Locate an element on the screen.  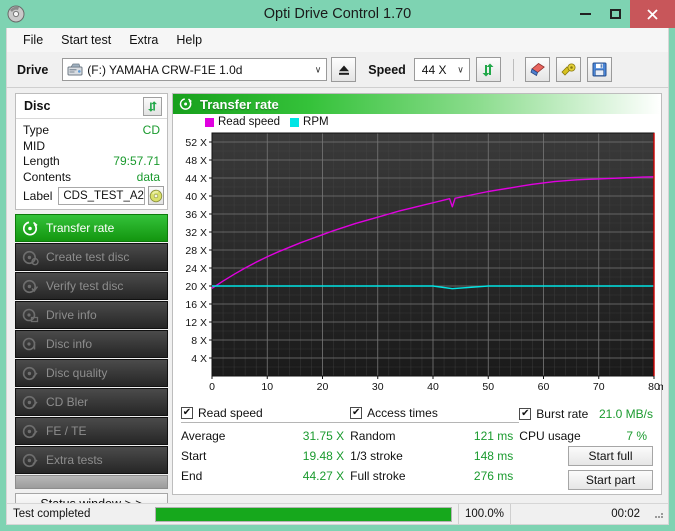
drive-select: (F:) YAMAHA CRW-F1E 1.0d ∨ is located at coordinates (195, 69).